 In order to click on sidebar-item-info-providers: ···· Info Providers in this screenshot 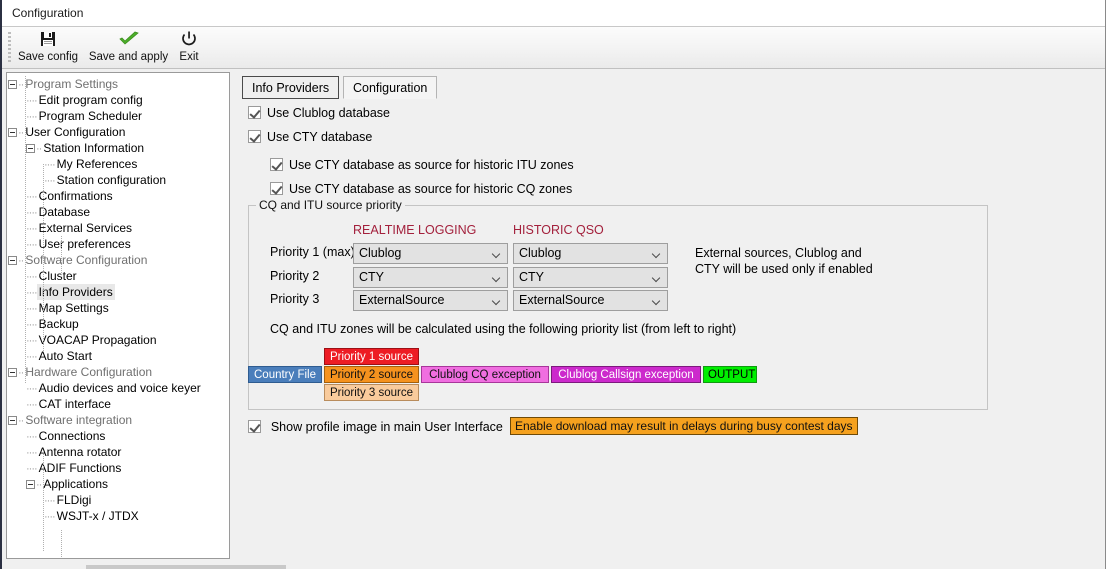, I will do `click(118, 292)`.